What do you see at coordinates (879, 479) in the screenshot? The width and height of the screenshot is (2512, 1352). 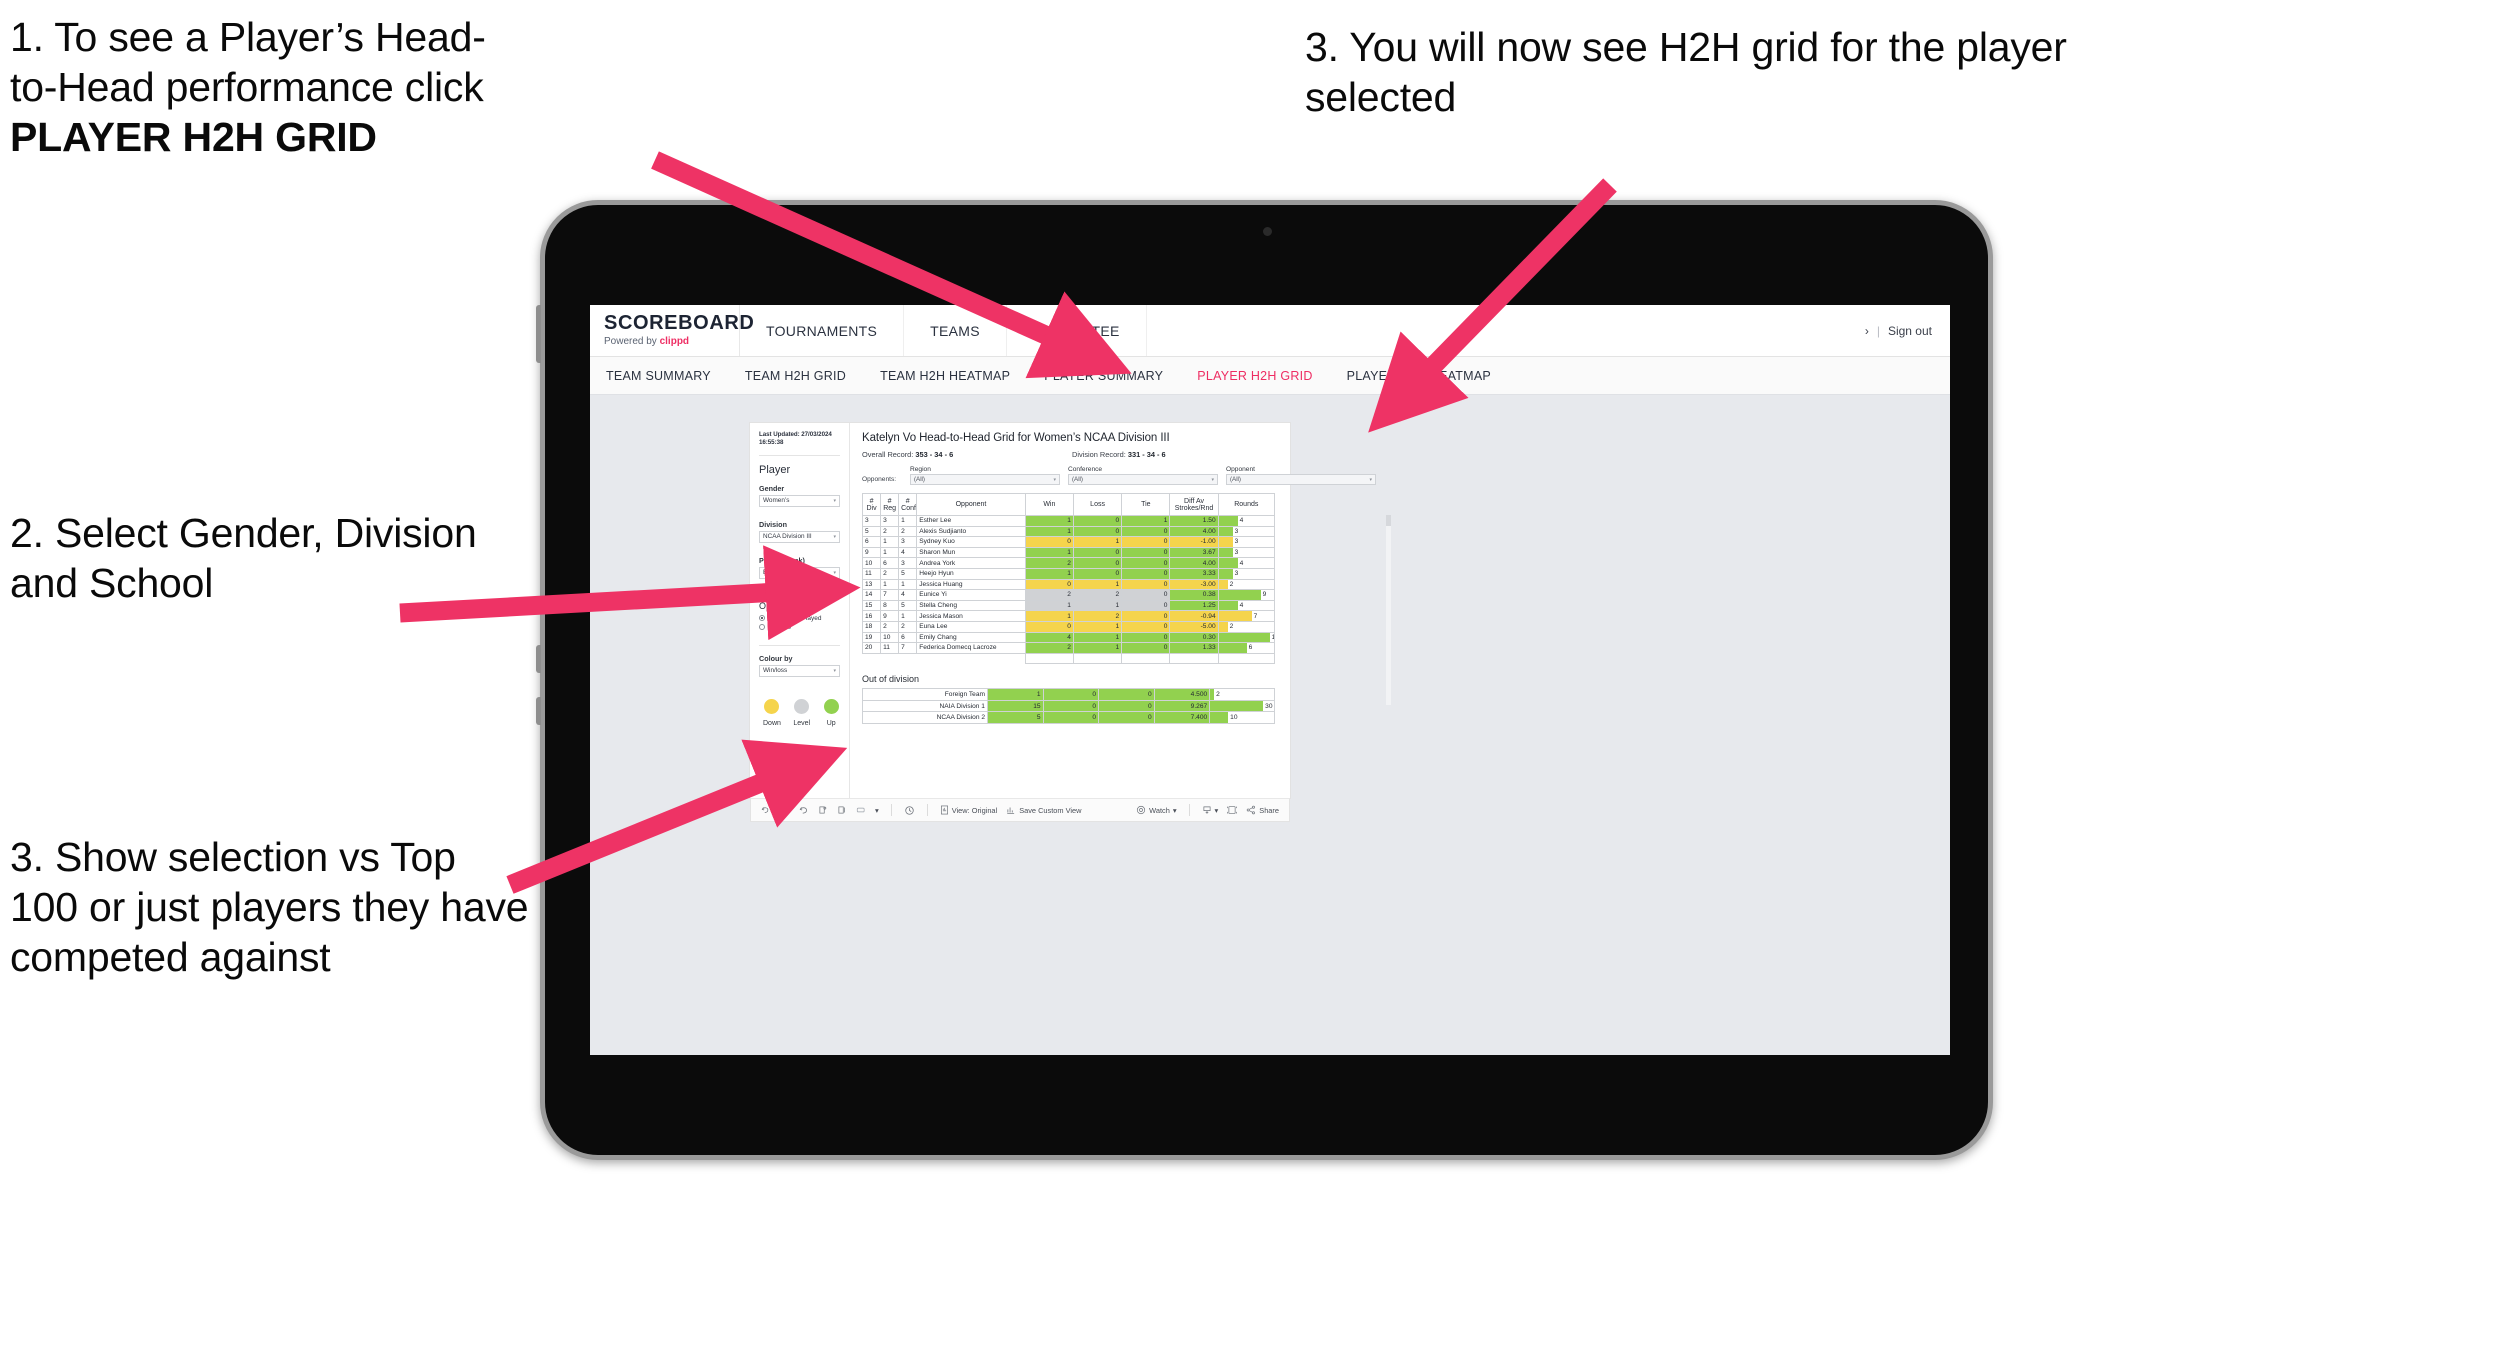 I see `opponents-label: Opponents:` at bounding box center [879, 479].